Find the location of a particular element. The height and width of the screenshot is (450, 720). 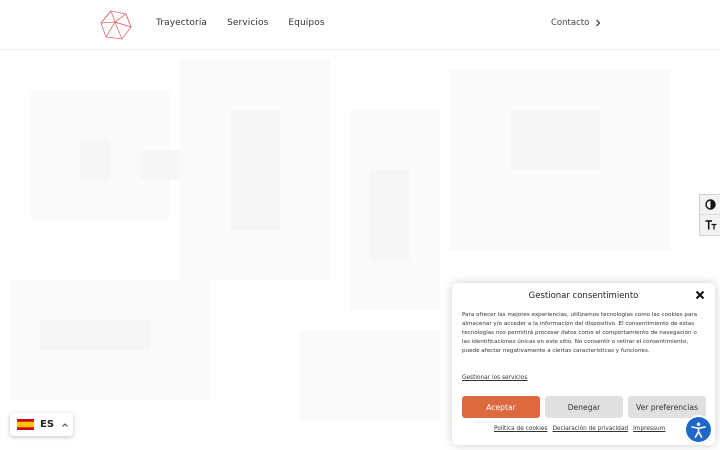

cookie-policy-link: Política de cookies is located at coordinates (520, 429).